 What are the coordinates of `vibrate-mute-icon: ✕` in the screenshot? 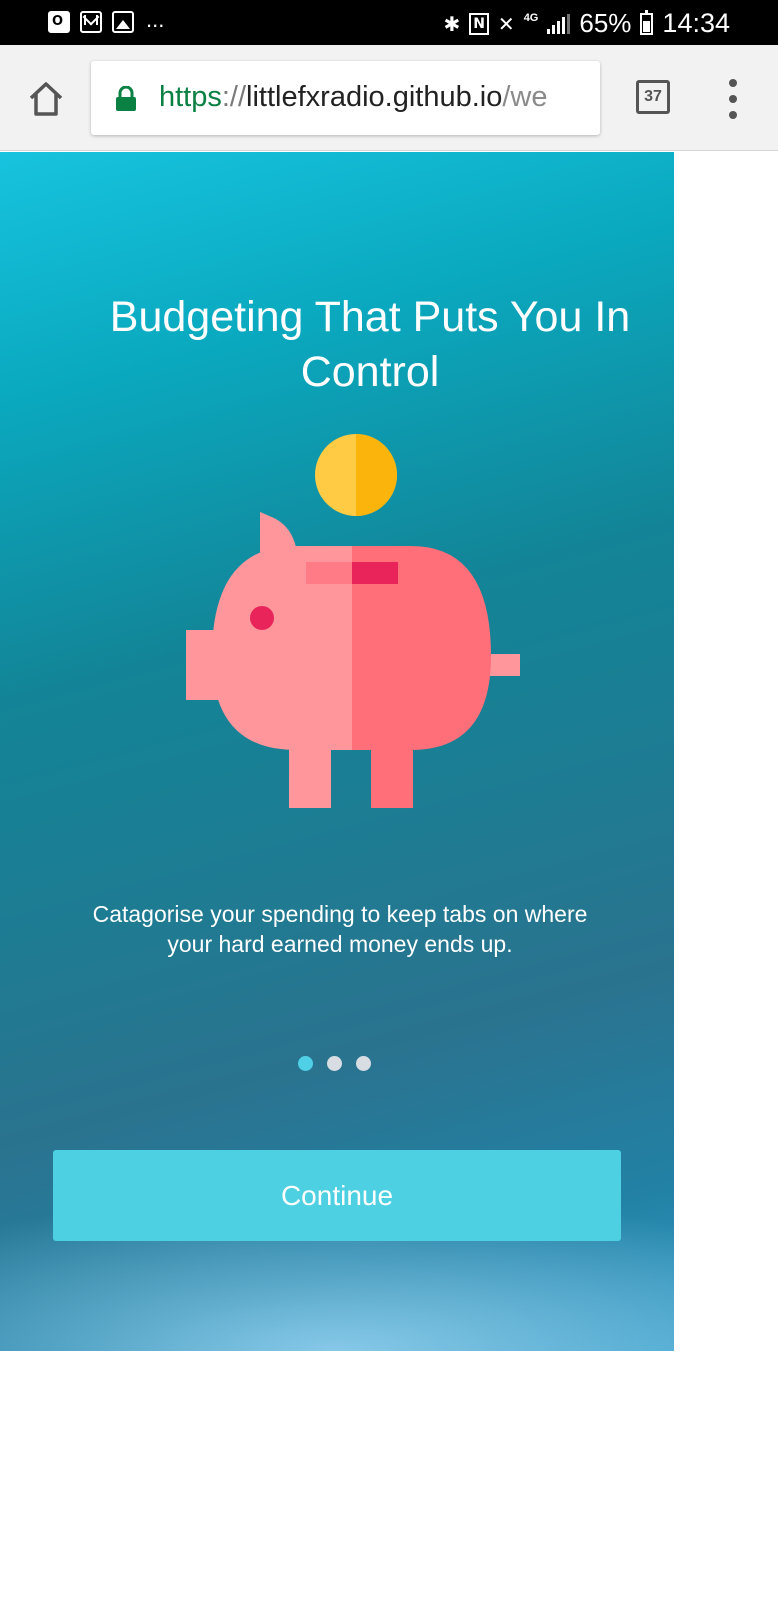 It's located at (506, 23).